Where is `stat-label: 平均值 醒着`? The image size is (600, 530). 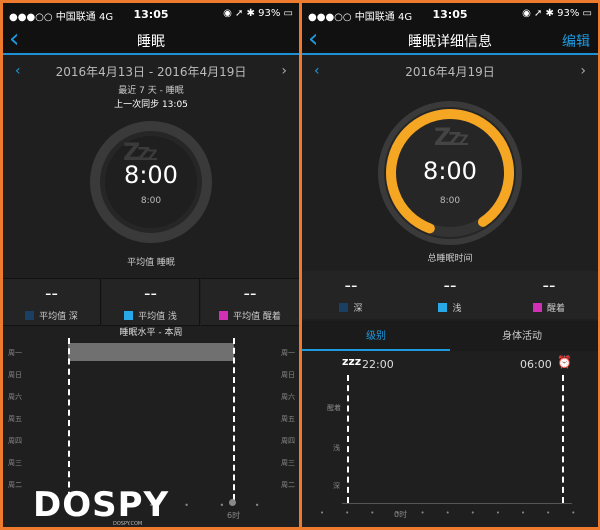
stat-label: 平均值 醒着 is located at coordinates (257, 317).